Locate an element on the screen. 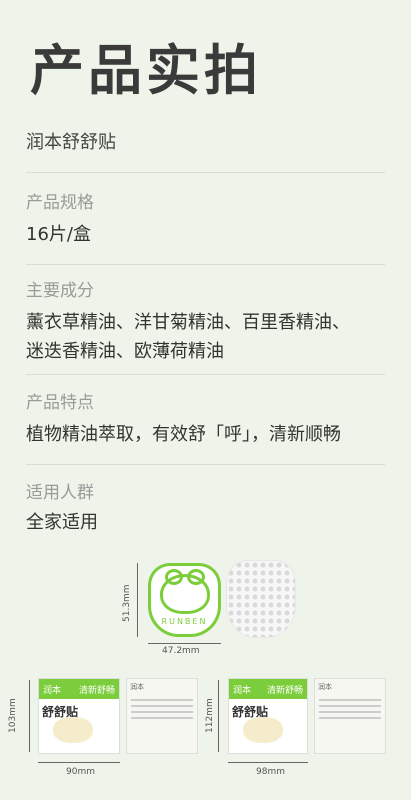  sticker-image: RUNBEN is located at coordinates (184, 600).